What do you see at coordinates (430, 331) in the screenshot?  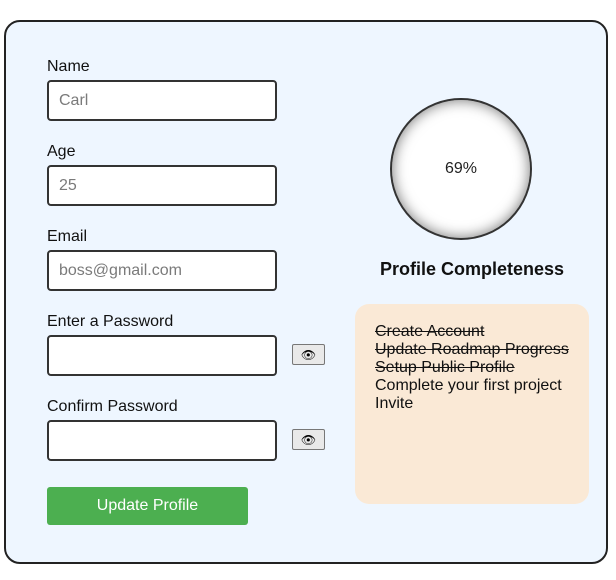 I see `task-item: Create Account` at bounding box center [430, 331].